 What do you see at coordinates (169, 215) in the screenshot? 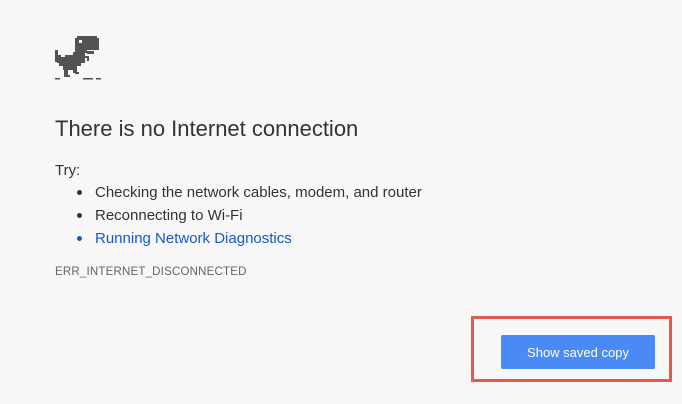
I see `suggestion-text: Reconnecting to Wi-Fi` at bounding box center [169, 215].